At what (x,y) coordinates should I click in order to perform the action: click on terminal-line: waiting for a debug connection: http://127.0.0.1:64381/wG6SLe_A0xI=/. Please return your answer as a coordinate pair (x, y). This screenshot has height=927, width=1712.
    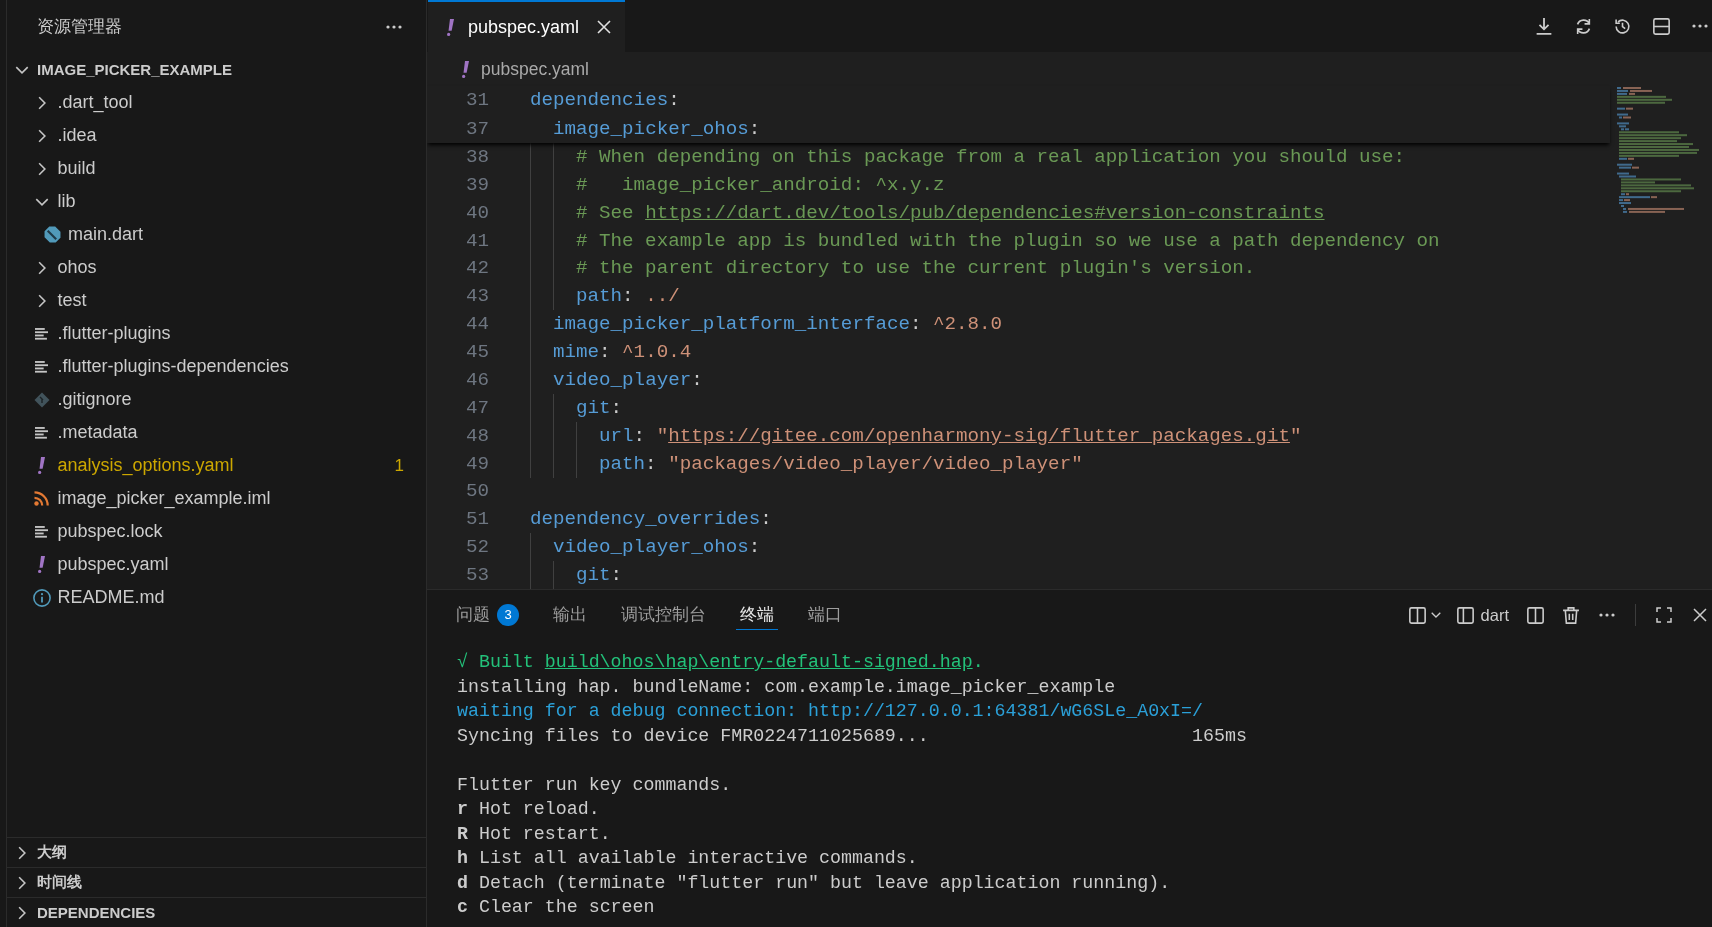
    Looking at the image, I should click on (830, 711).